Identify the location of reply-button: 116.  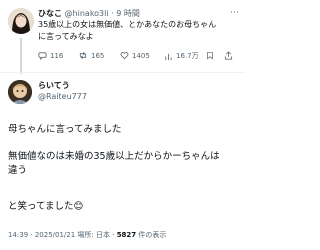
(50, 55).